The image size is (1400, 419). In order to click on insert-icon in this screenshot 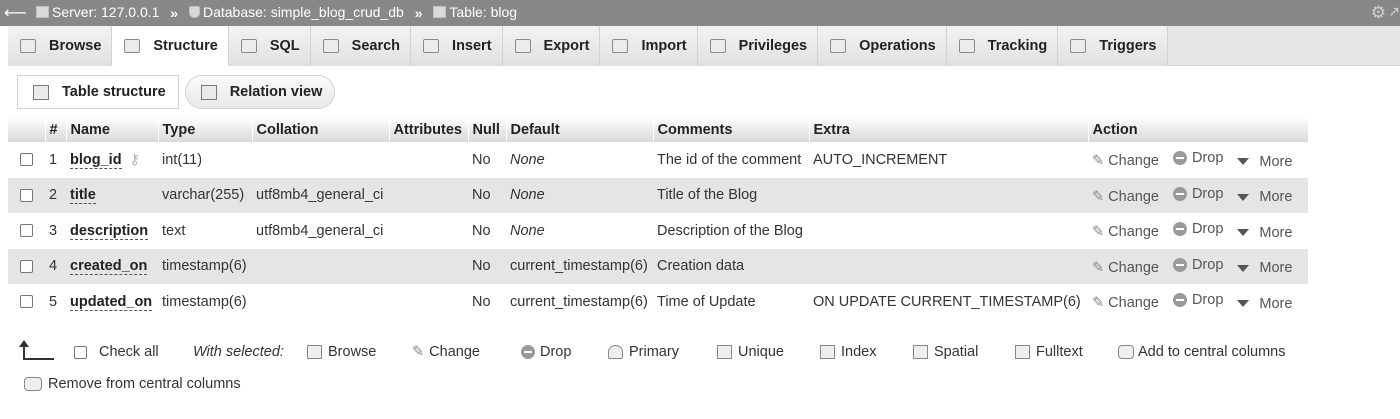, I will do `click(431, 46)`.